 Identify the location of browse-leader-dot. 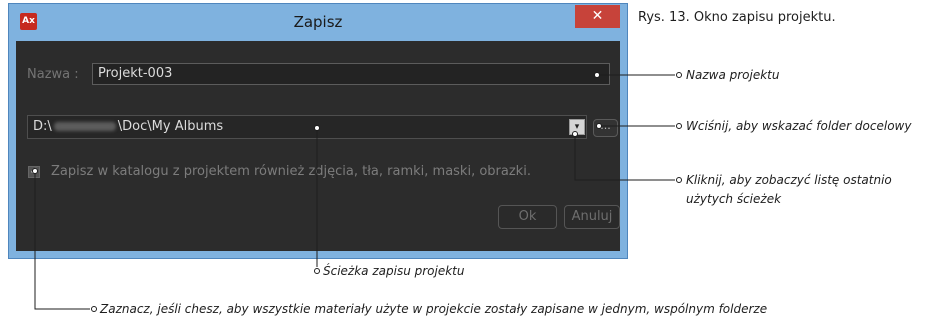
(599, 126).